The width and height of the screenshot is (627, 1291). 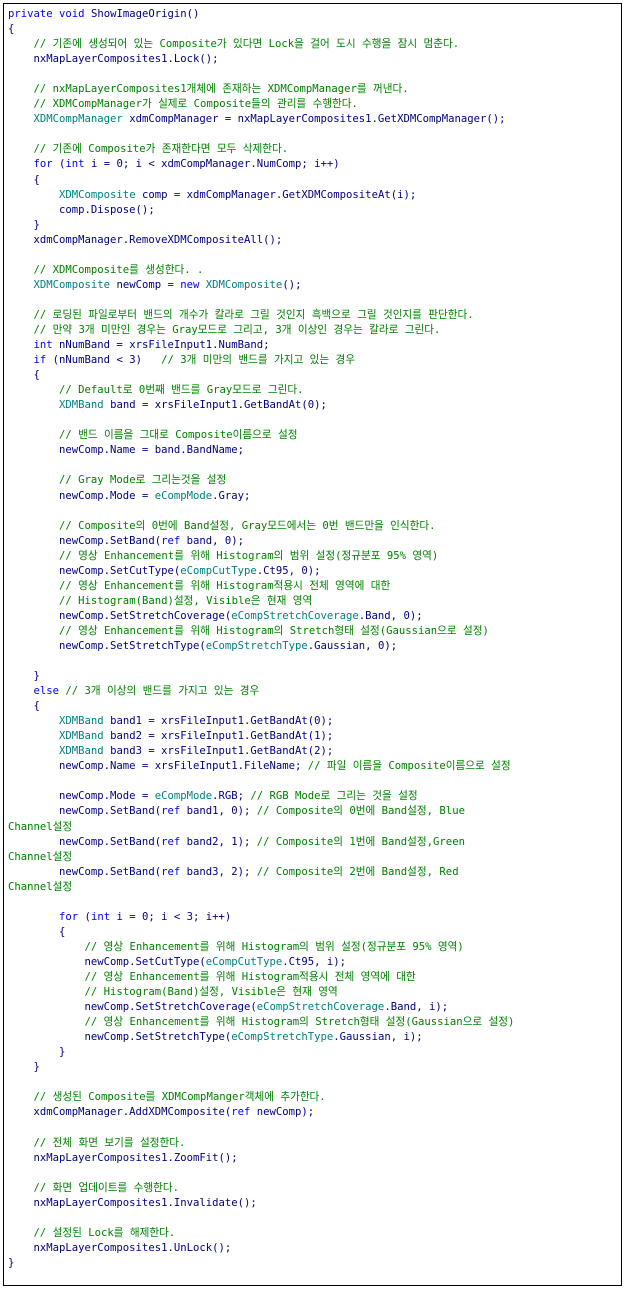 What do you see at coordinates (40, 886) in the screenshot?
I see `code-comment: Channel설정` at bounding box center [40, 886].